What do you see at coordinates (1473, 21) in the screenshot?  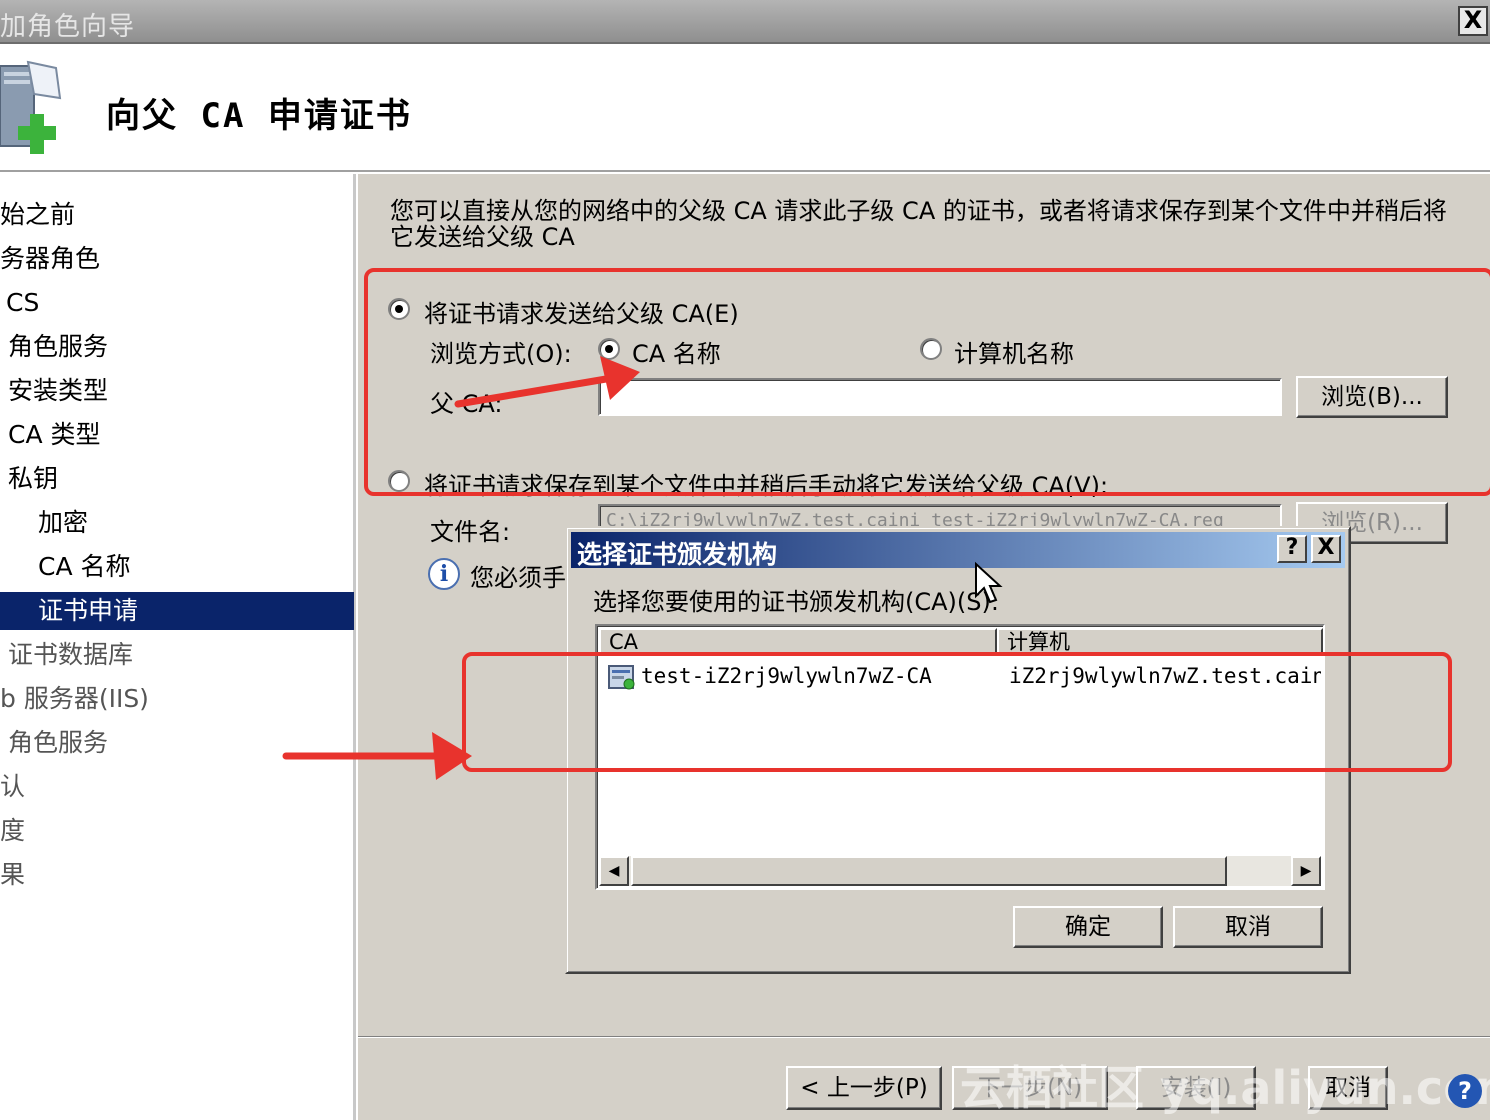 I see `window-close-button: X` at bounding box center [1473, 21].